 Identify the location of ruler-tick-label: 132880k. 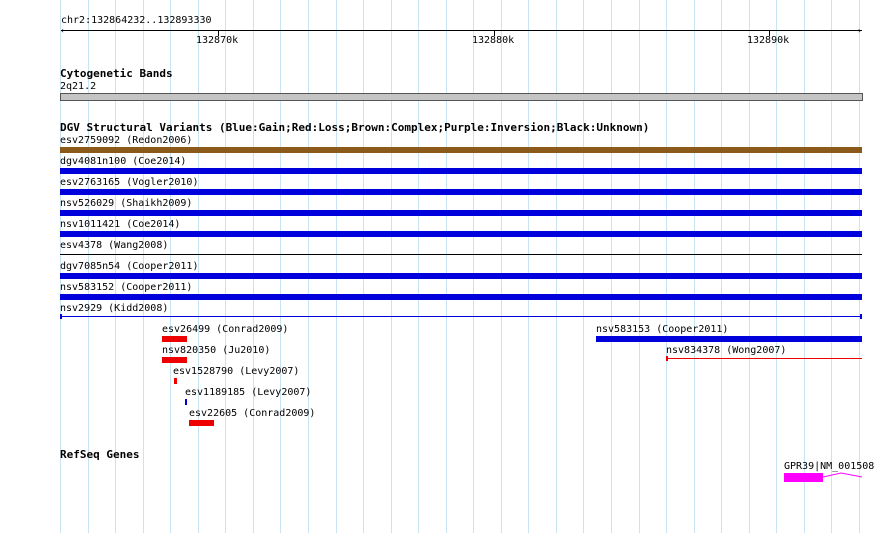
(493, 40).